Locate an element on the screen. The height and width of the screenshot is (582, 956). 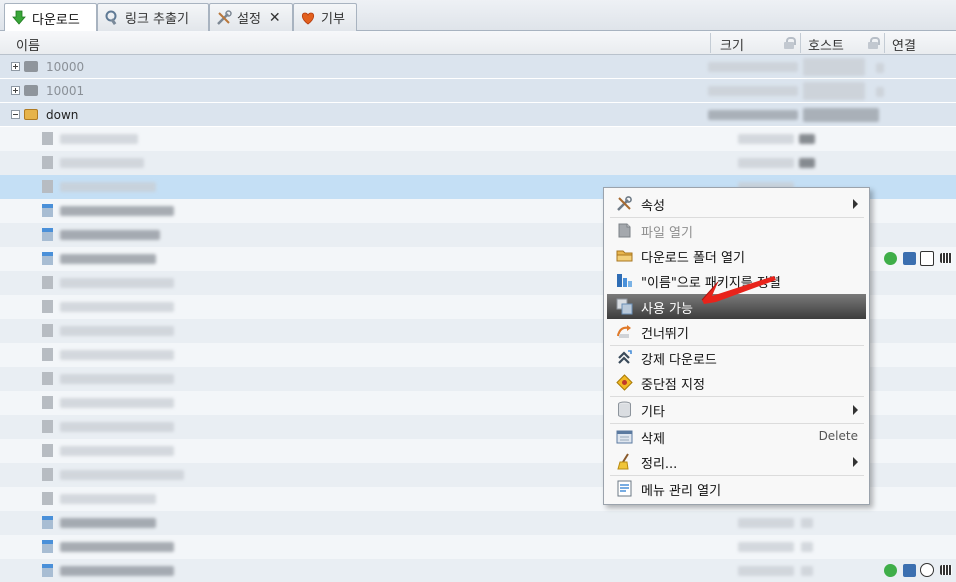
column-size: 크기 is located at coordinates (732, 44).